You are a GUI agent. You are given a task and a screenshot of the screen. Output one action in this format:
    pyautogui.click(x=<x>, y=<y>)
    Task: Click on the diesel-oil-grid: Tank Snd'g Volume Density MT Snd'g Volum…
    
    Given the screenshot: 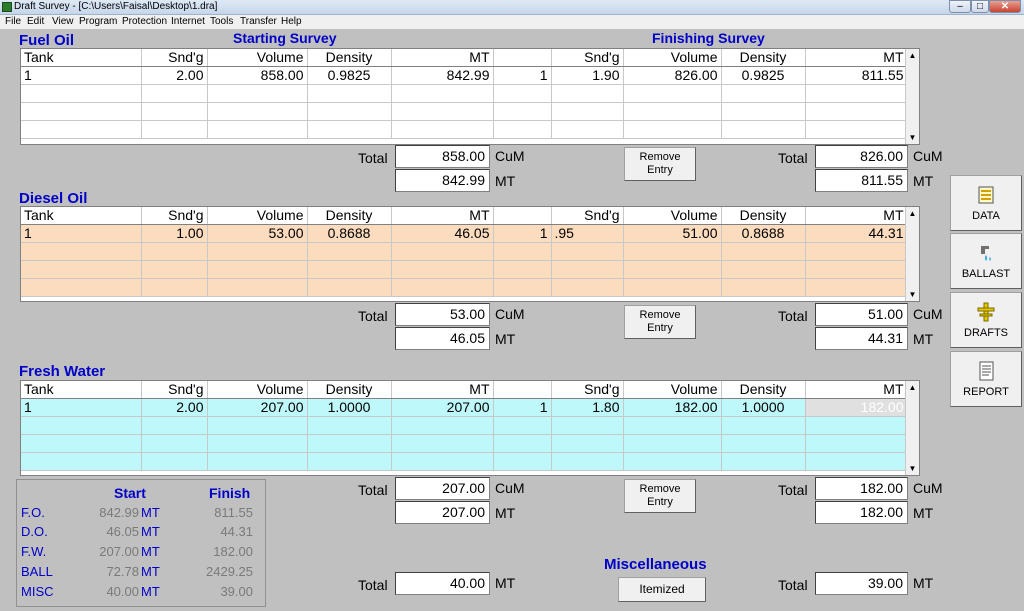 What is the action you would take?
    pyautogui.click(x=470, y=254)
    